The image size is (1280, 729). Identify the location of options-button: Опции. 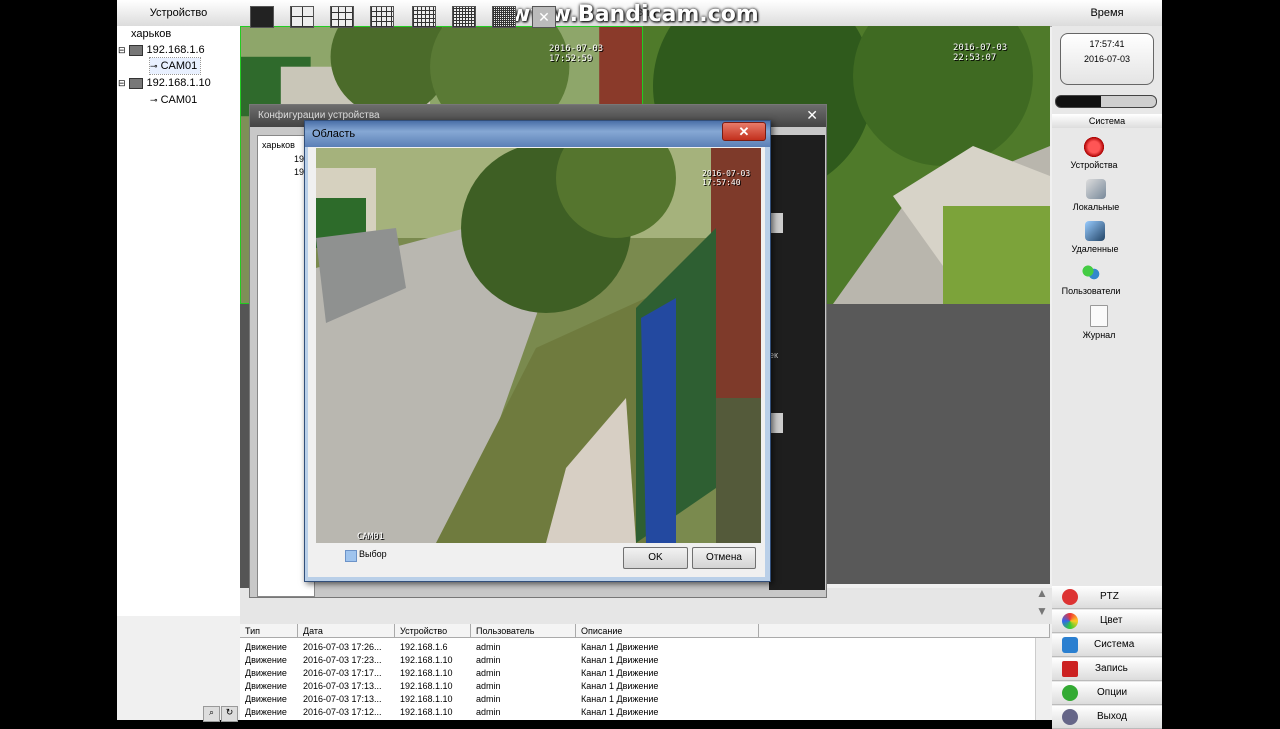
(1107, 693).